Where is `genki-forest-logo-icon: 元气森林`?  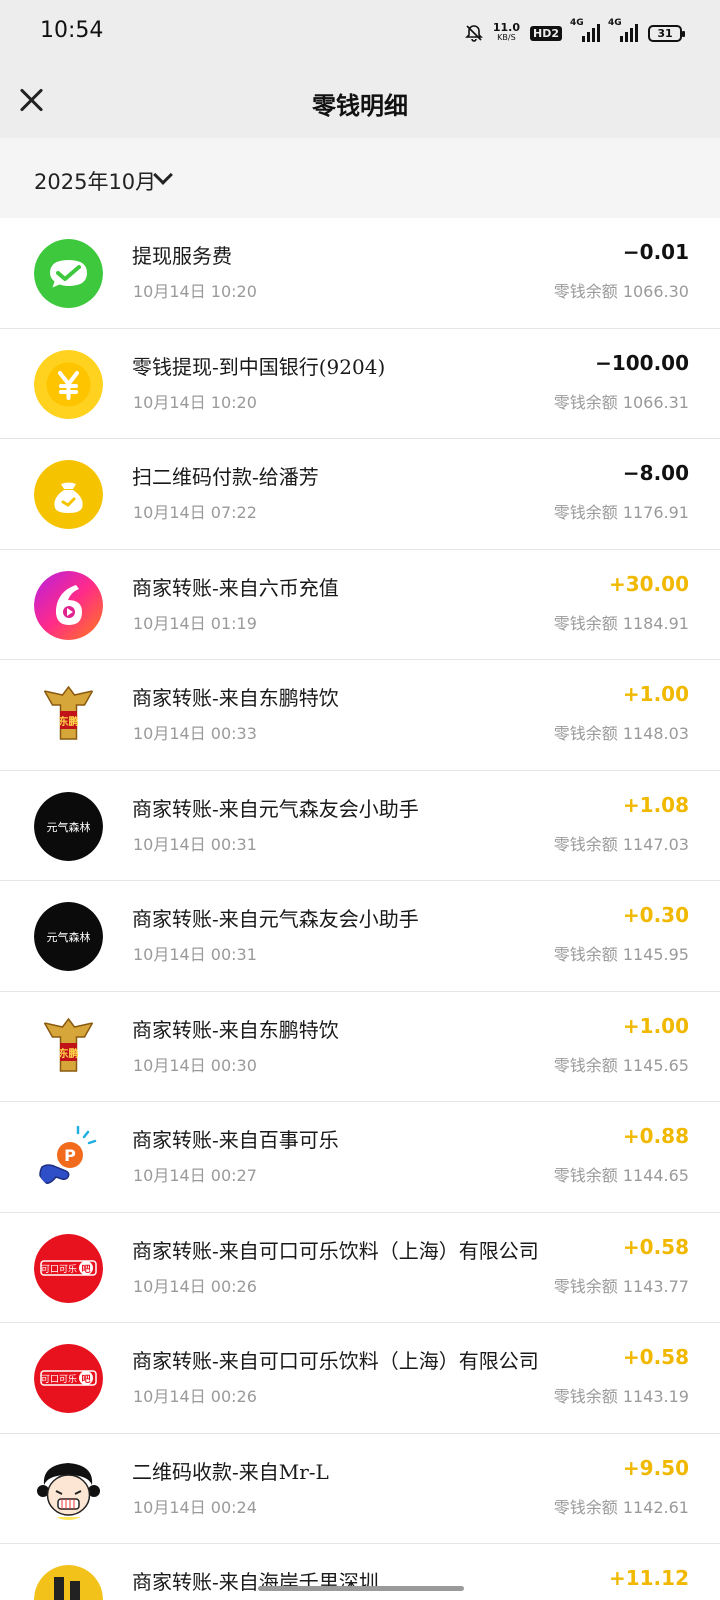
genki-forest-logo-icon: 元气森林 is located at coordinates (68, 826).